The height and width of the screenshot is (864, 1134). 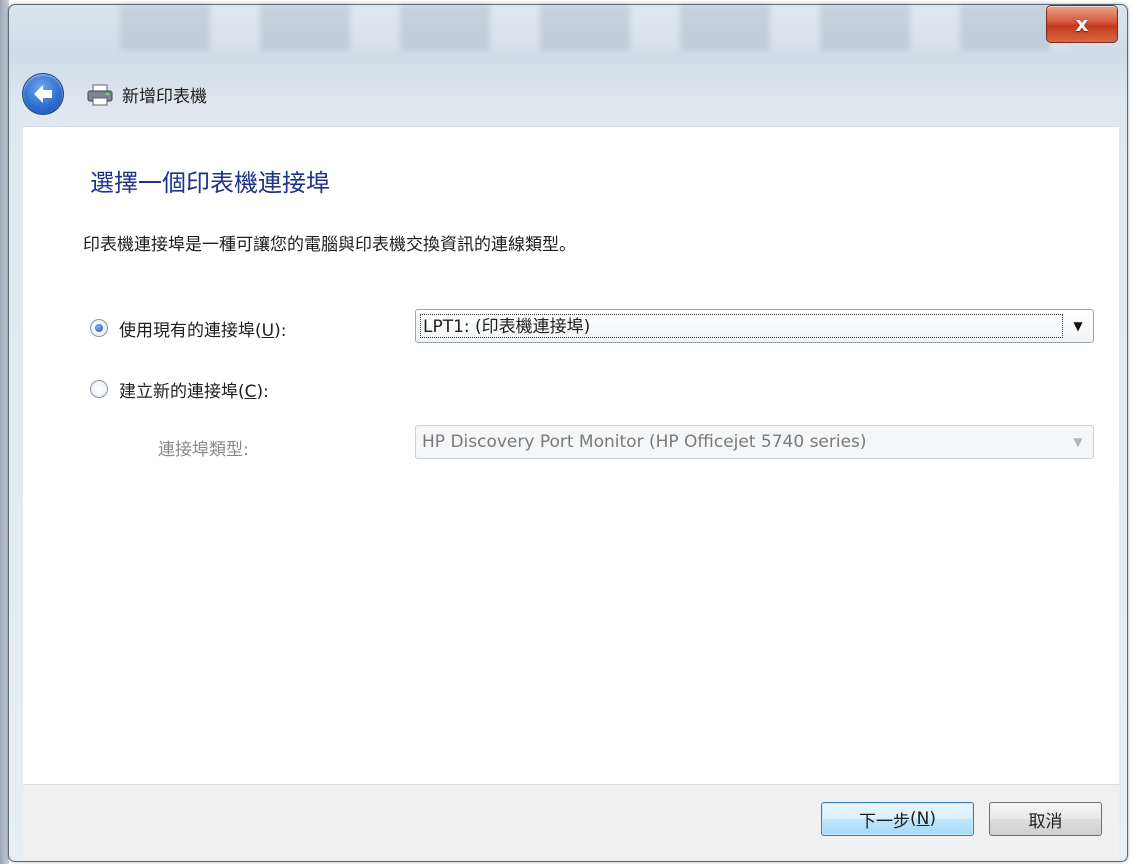 I want to click on window-title: 新增印表機, so click(x=164, y=97).